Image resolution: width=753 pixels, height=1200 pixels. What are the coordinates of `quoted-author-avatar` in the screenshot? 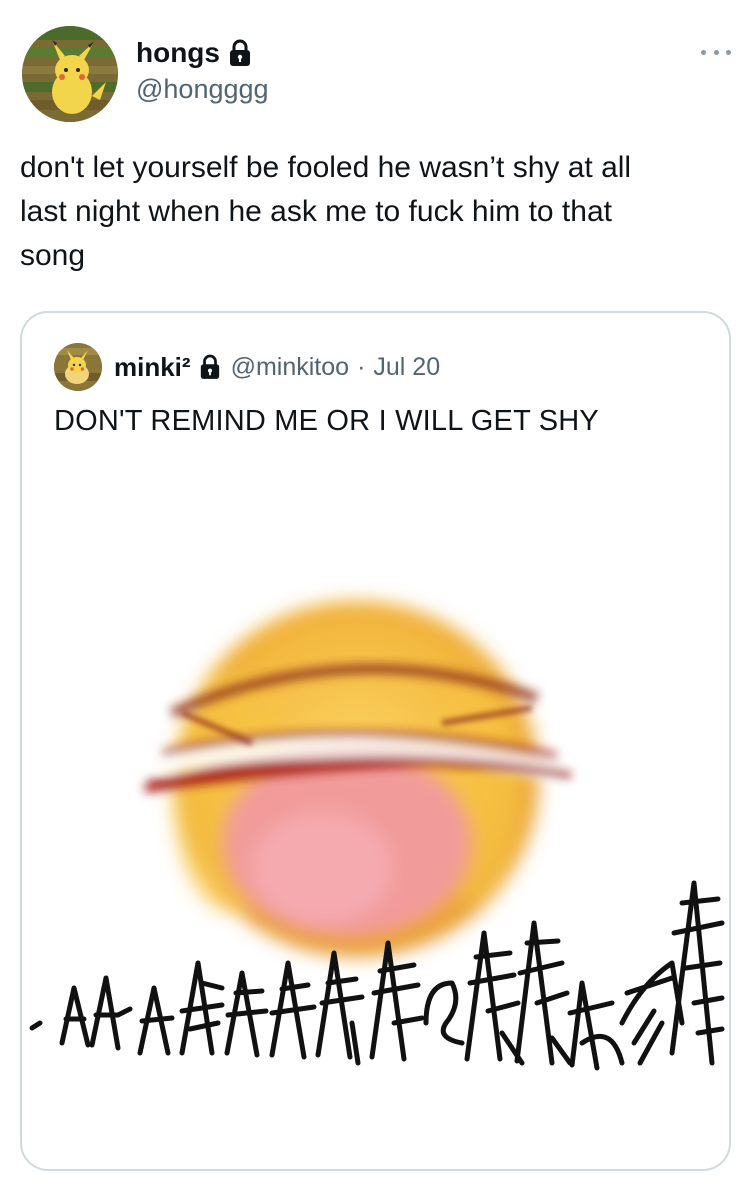 It's located at (78, 367).